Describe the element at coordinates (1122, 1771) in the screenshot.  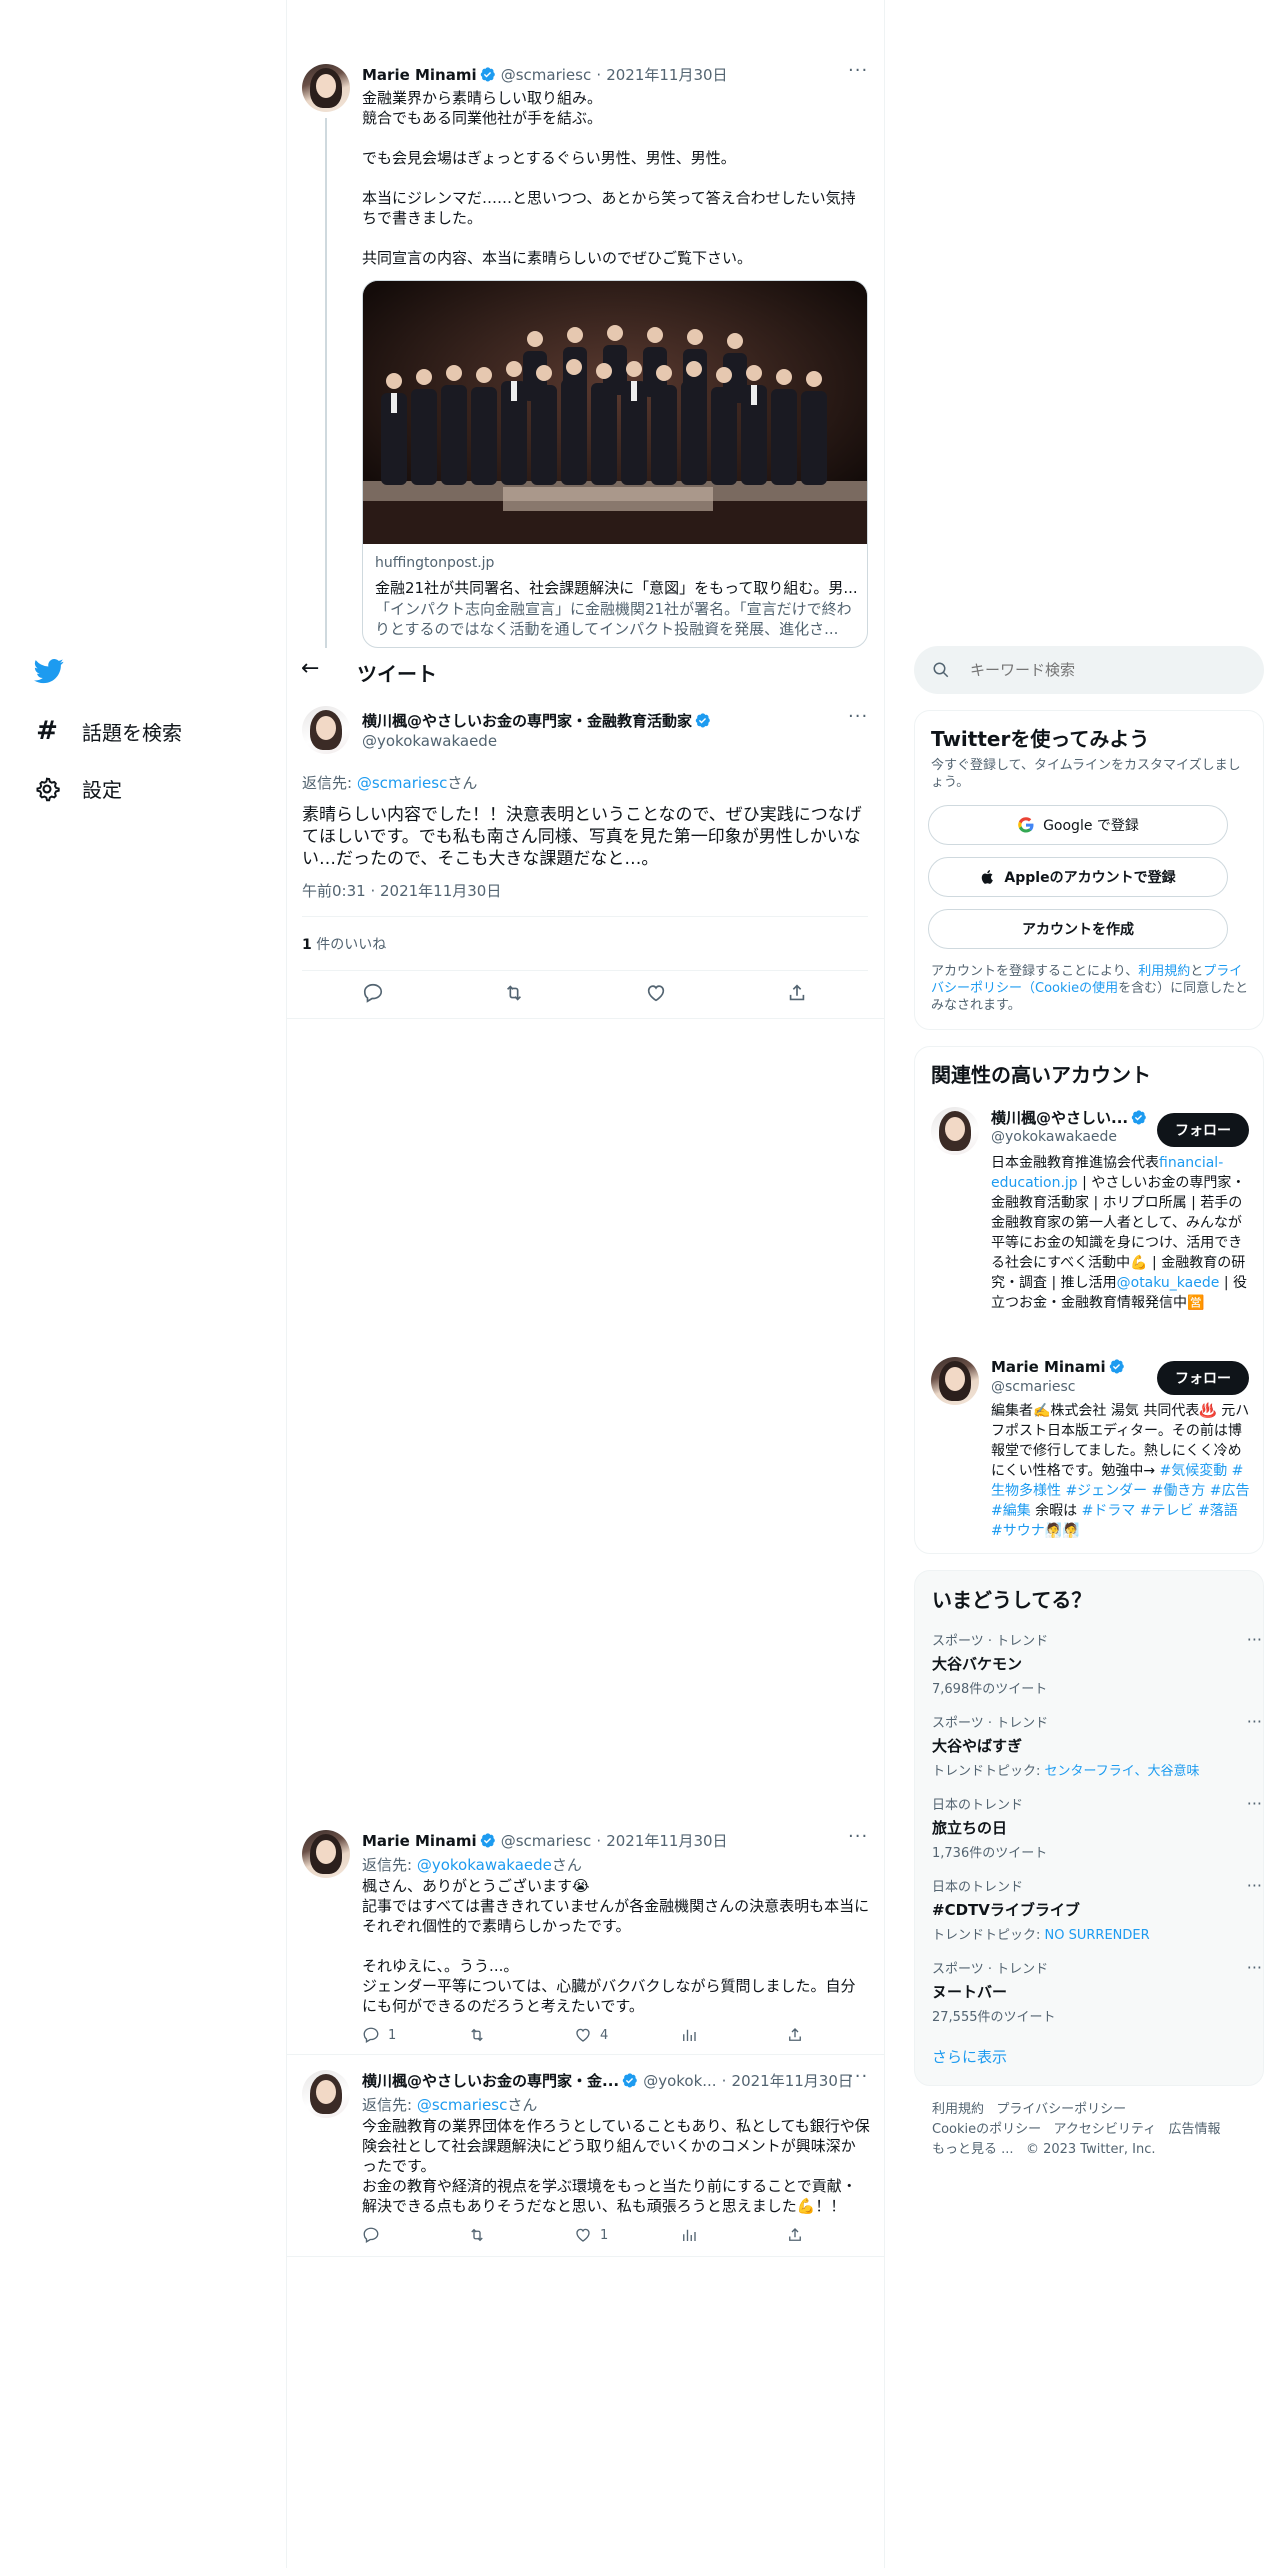
I see `trend-topic-links: センターフライ、大谷意味` at that location.